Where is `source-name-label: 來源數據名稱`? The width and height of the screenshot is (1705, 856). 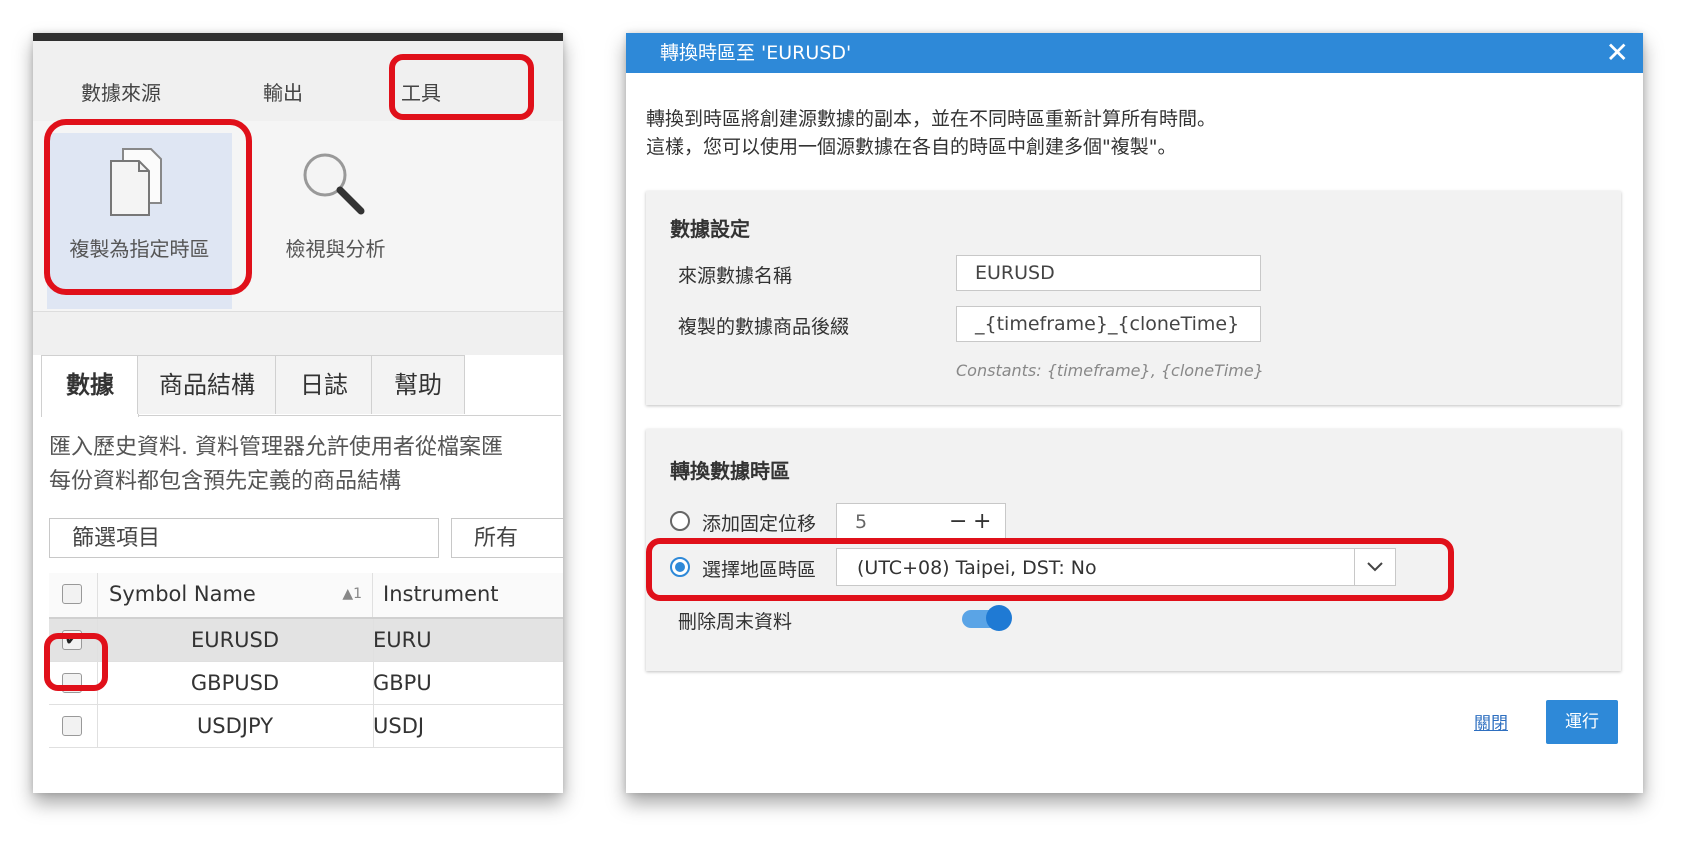
source-name-label: 來源數據名稱 is located at coordinates (735, 276).